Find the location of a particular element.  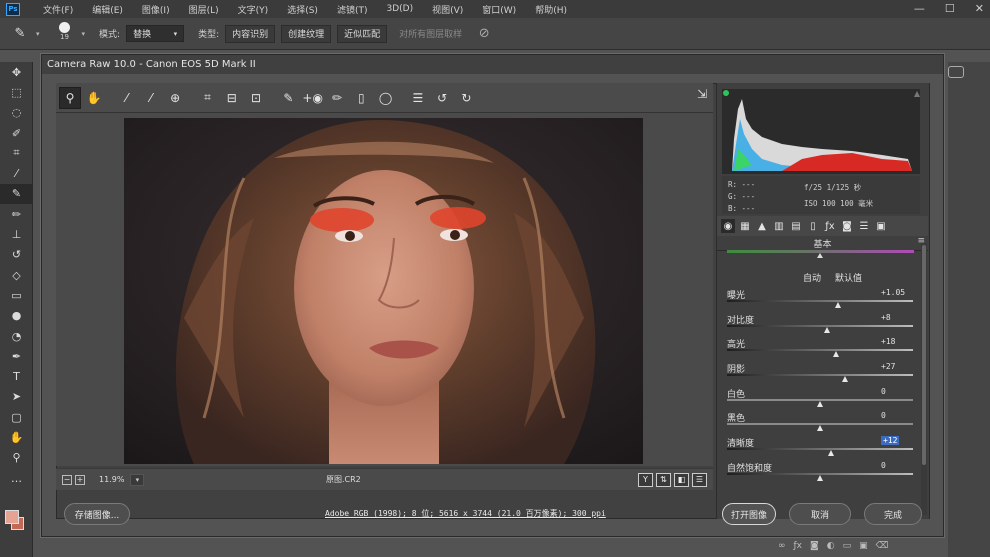

before-after-toggle: Y is located at coordinates (645, 479).